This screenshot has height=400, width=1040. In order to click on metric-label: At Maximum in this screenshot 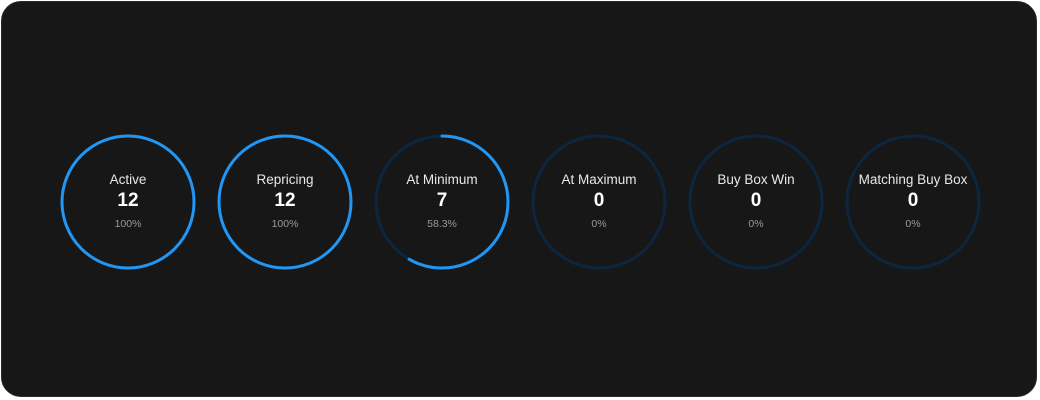, I will do `click(599, 179)`.